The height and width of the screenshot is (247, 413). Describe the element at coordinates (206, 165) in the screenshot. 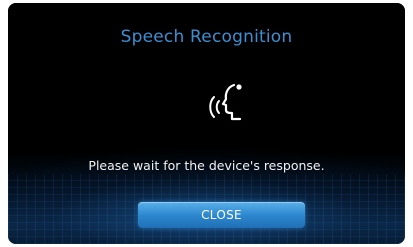

I see `status-message: Please wait for the device's response.` at that location.